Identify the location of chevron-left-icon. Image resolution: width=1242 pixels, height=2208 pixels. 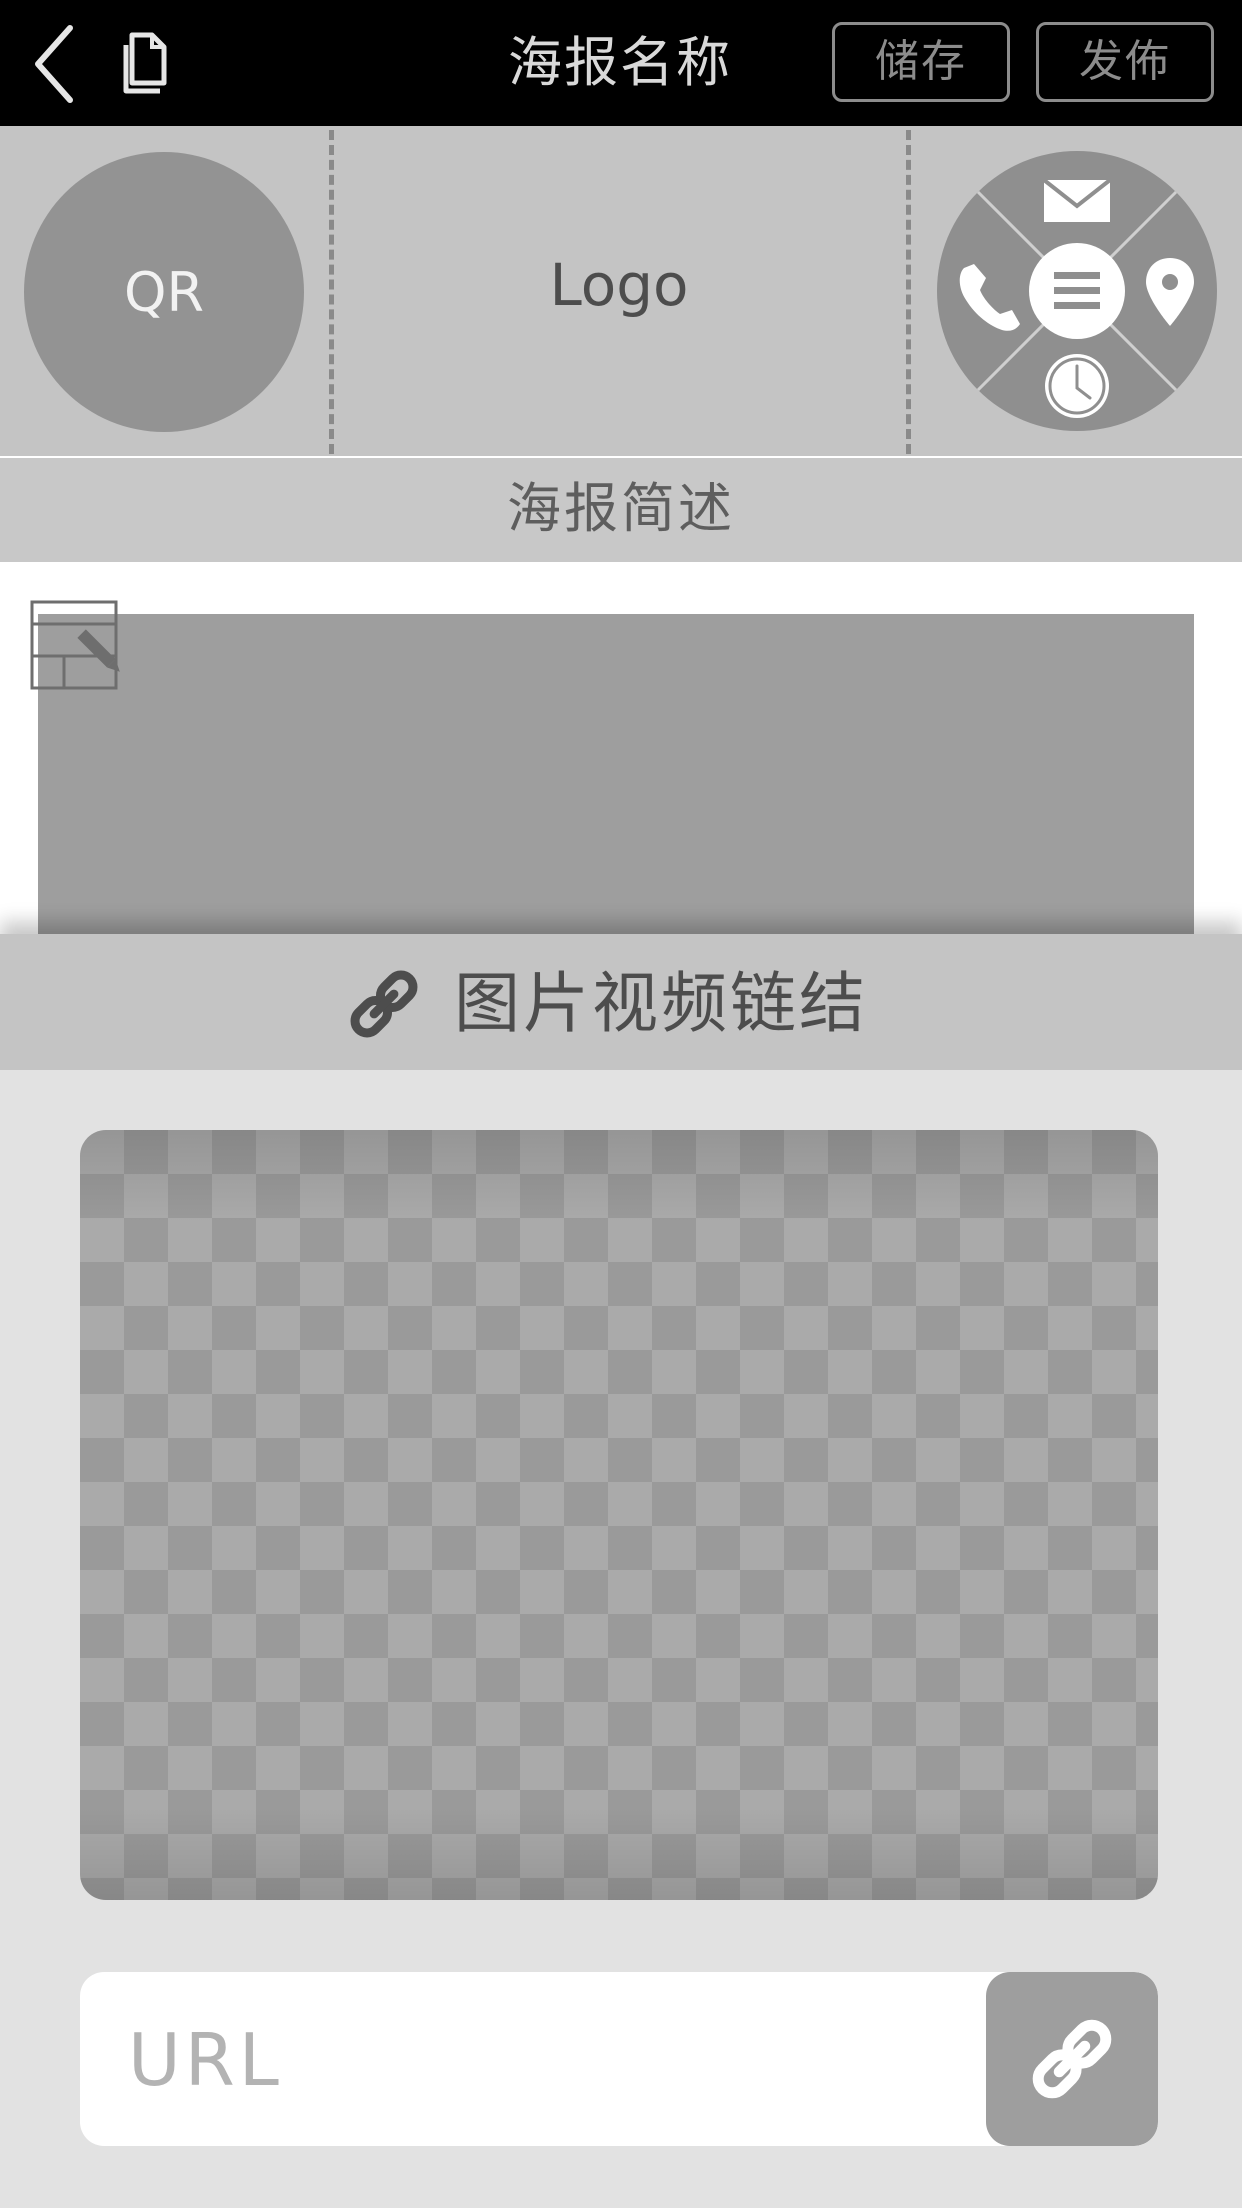
(54, 64).